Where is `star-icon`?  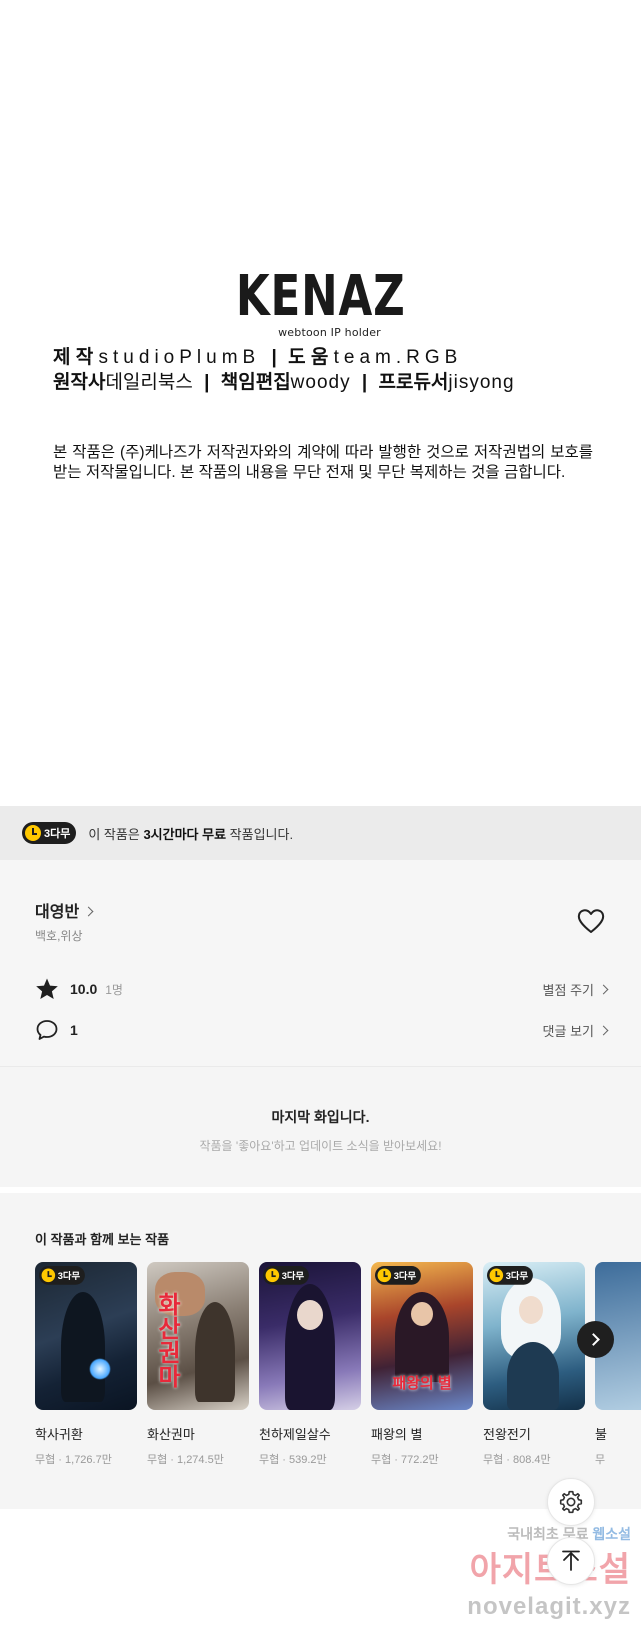 star-icon is located at coordinates (47, 988).